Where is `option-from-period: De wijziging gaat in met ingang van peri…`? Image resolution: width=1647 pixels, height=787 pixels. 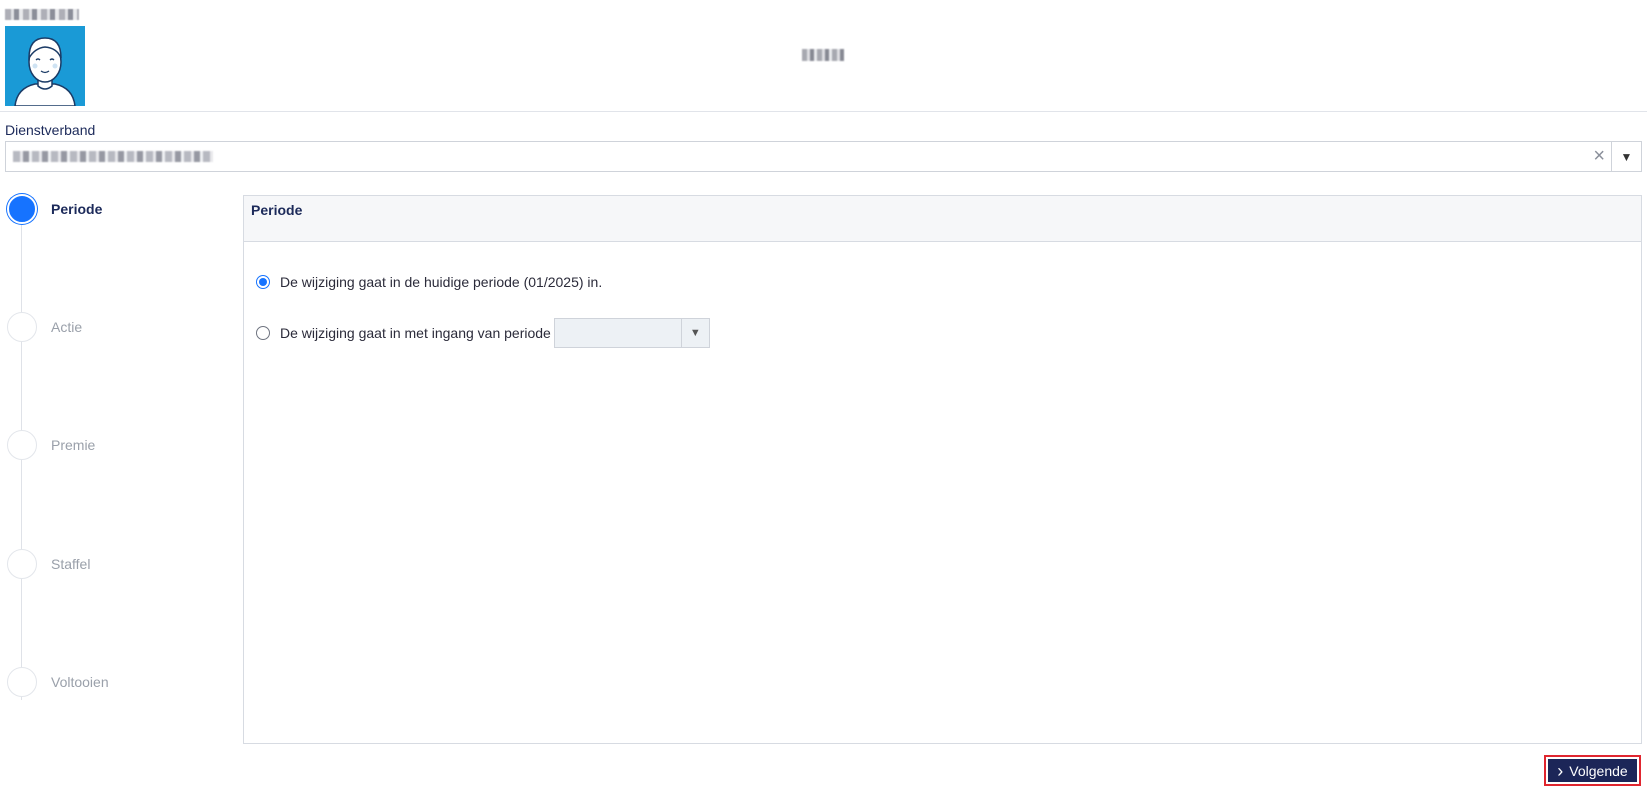 option-from-period: De wijziging gaat in met ingang van peri… is located at coordinates (483, 333).